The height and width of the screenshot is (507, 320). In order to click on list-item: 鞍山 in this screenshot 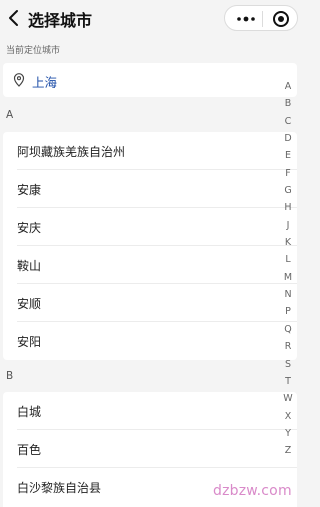, I will do `click(150, 265)`.